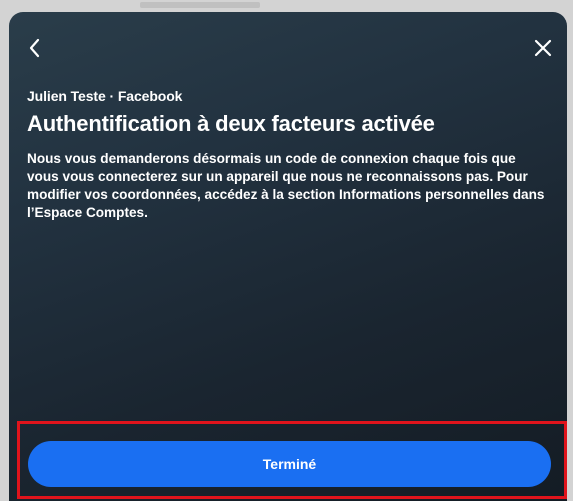 This screenshot has width=573, height=501. I want to click on back-button, so click(35, 48).